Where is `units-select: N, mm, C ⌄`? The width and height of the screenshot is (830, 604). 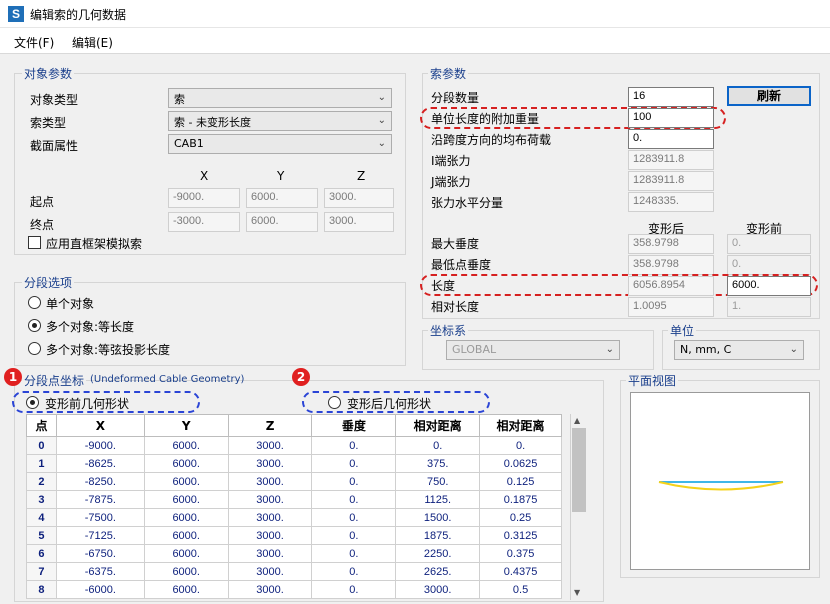 units-select: N, mm, C ⌄ is located at coordinates (739, 350).